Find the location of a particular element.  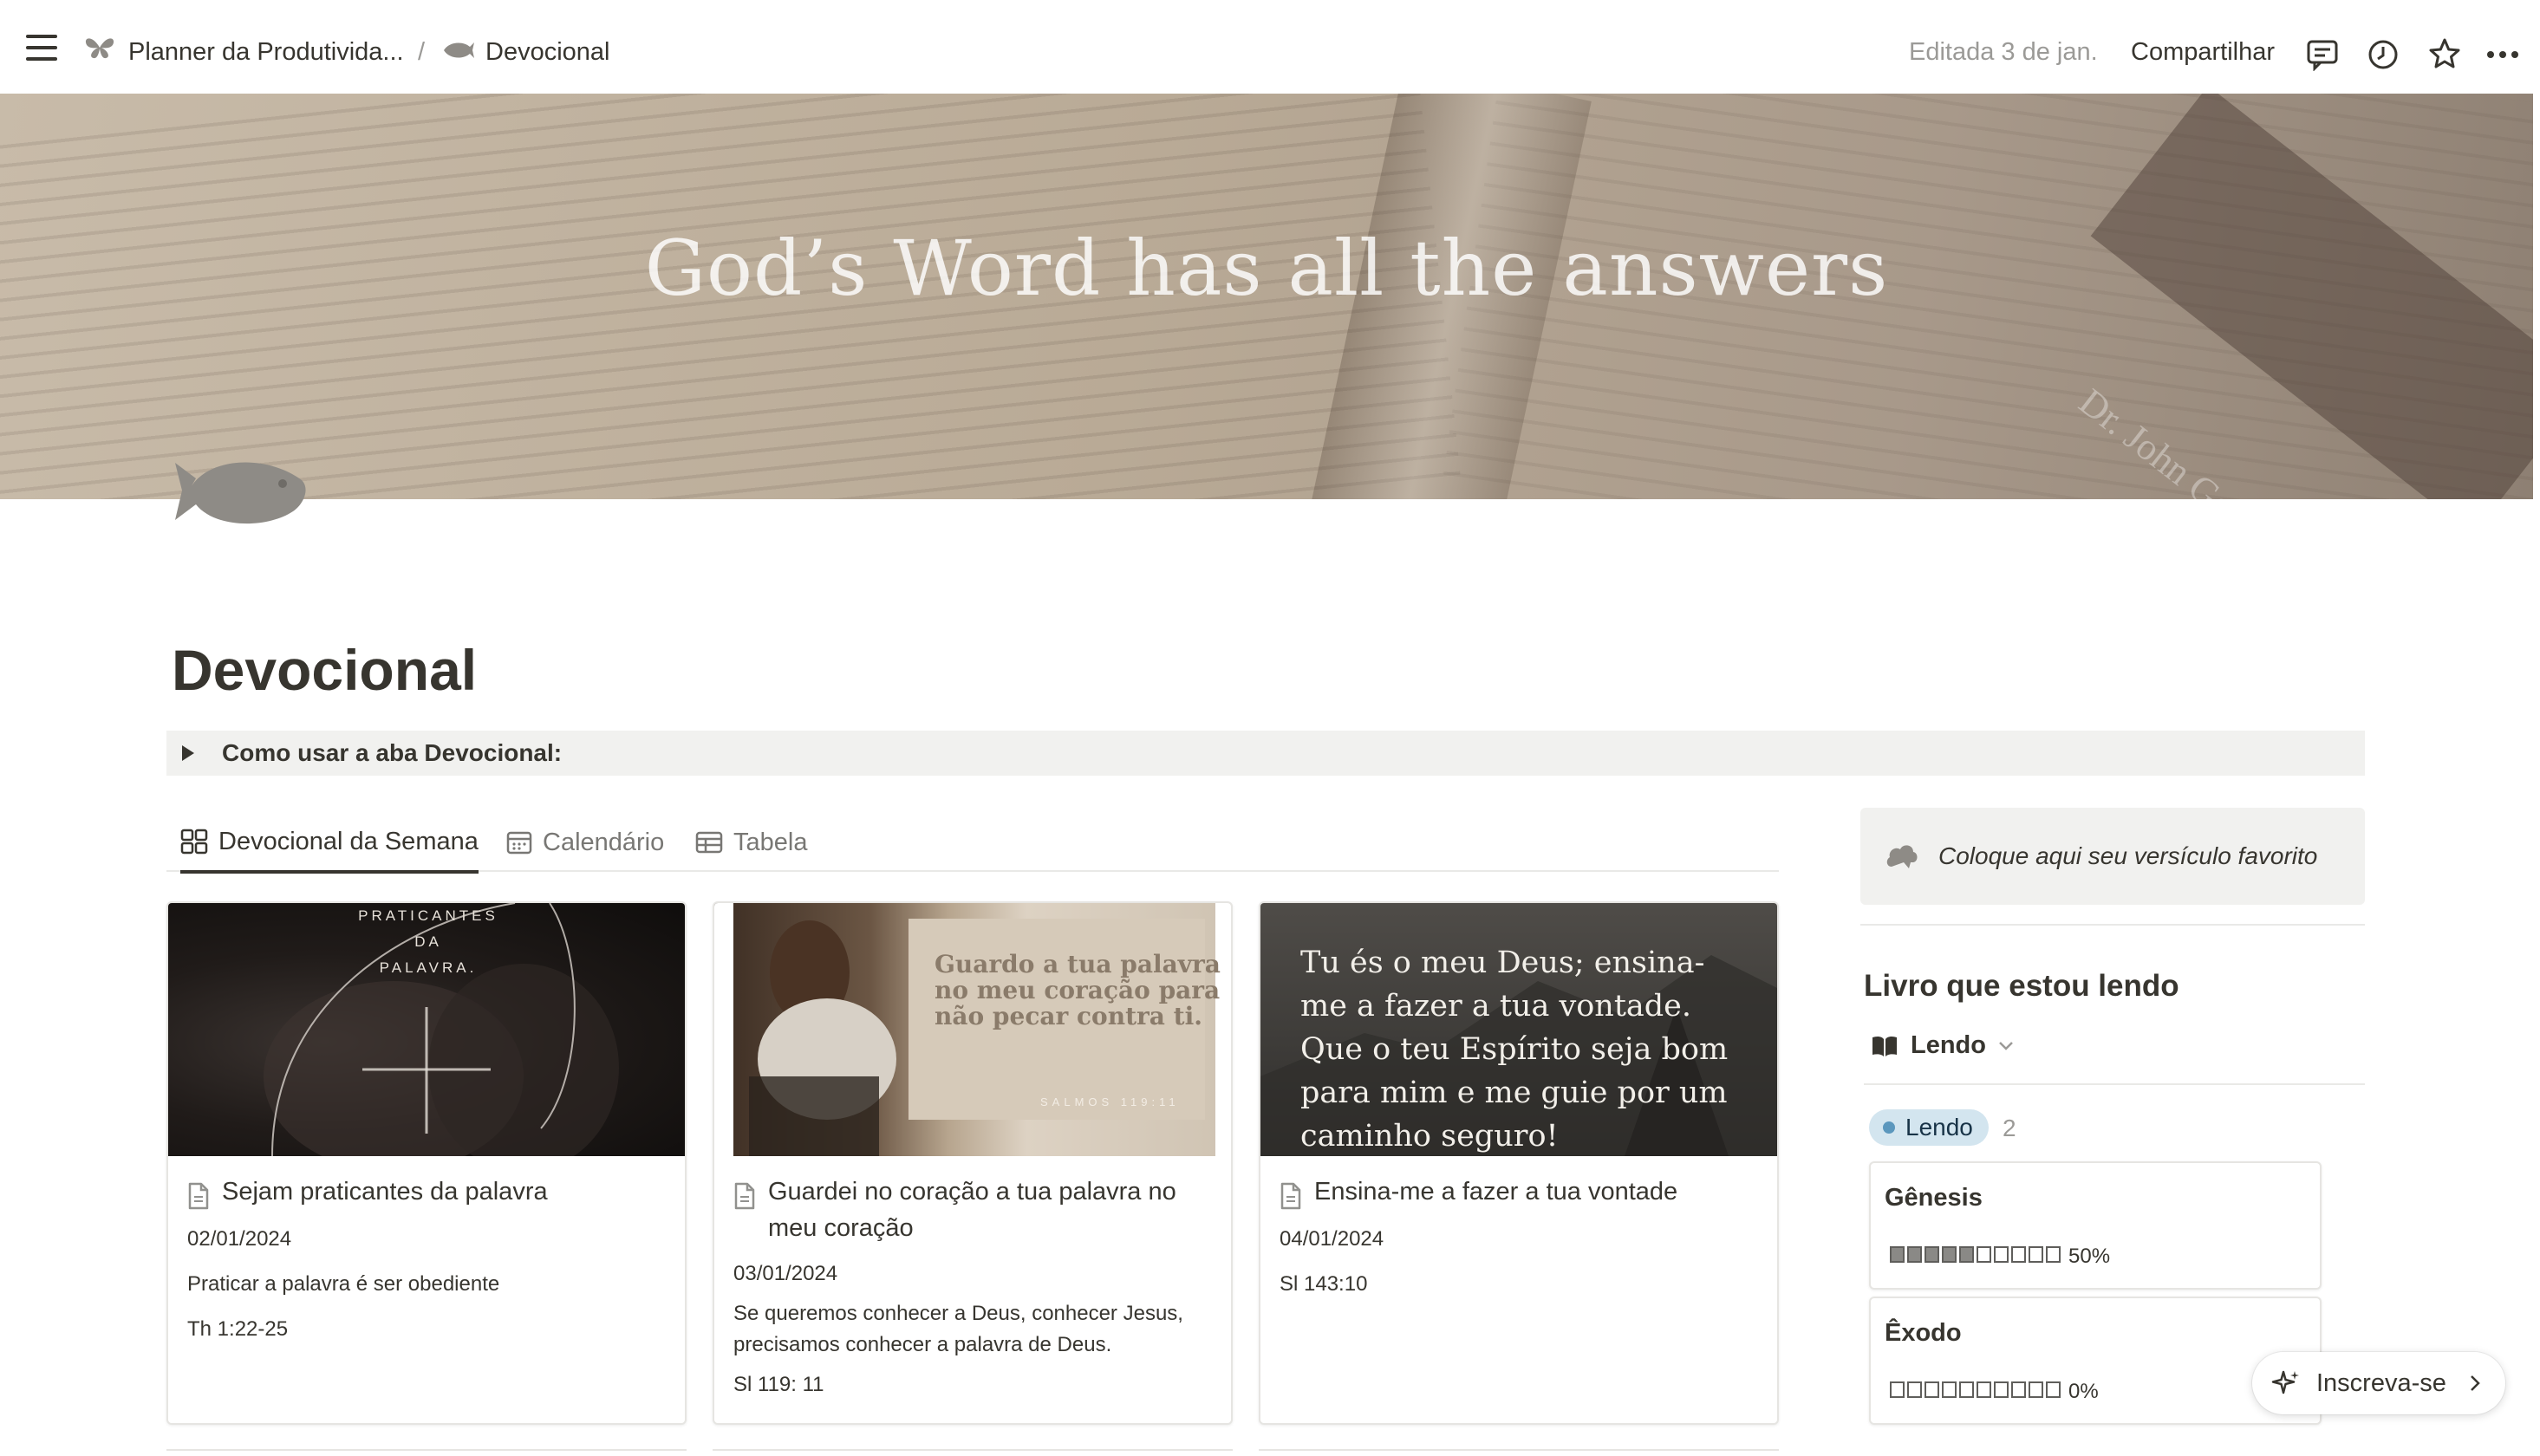

thumb-text-line: Guardo a tua palavra is located at coordinates (1078, 964).